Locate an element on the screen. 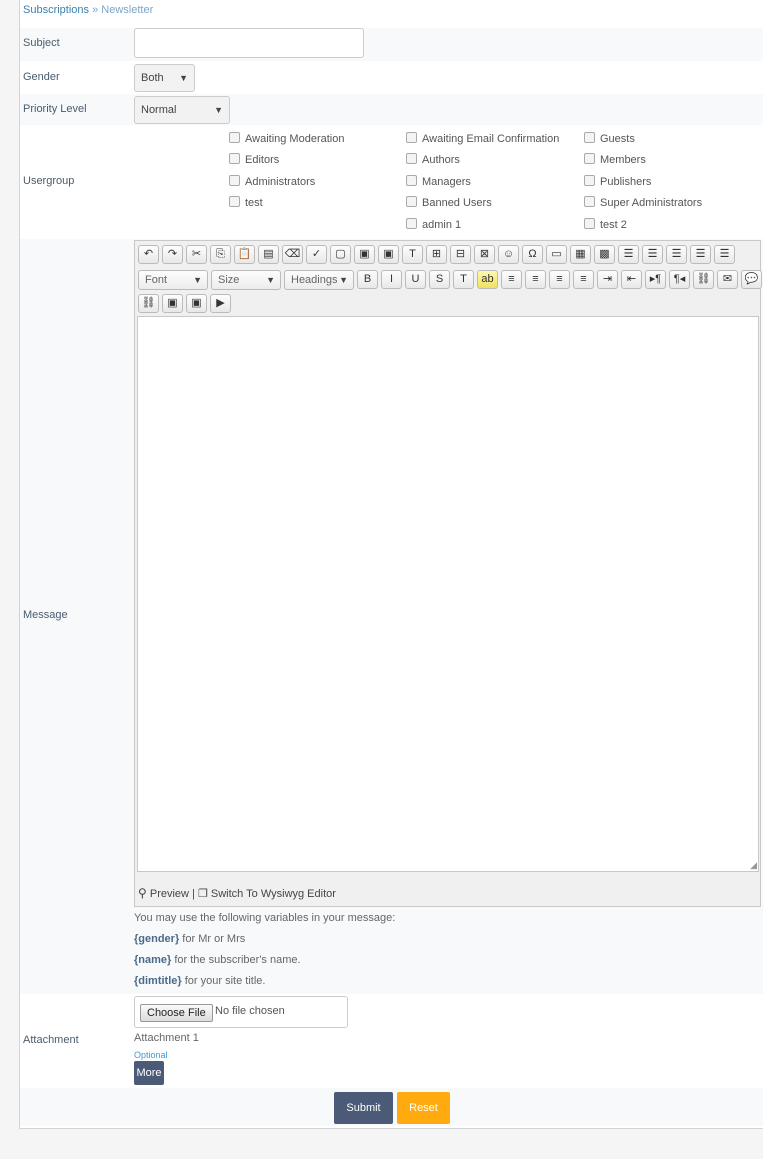  highlight-icon: ab is located at coordinates (487, 279).